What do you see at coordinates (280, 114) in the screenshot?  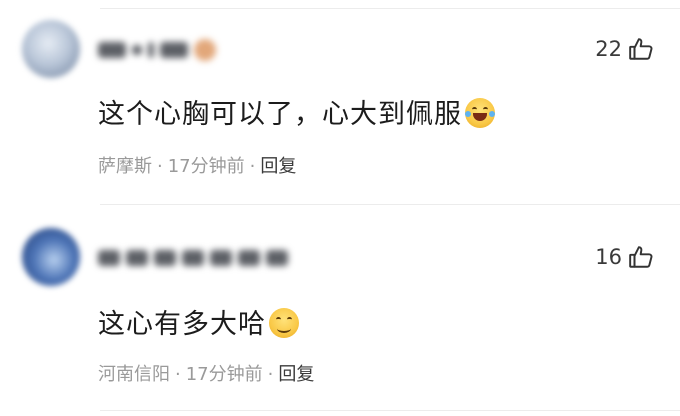 I see `comment-text-body: 这个心胸可以了，心大到佩服` at bounding box center [280, 114].